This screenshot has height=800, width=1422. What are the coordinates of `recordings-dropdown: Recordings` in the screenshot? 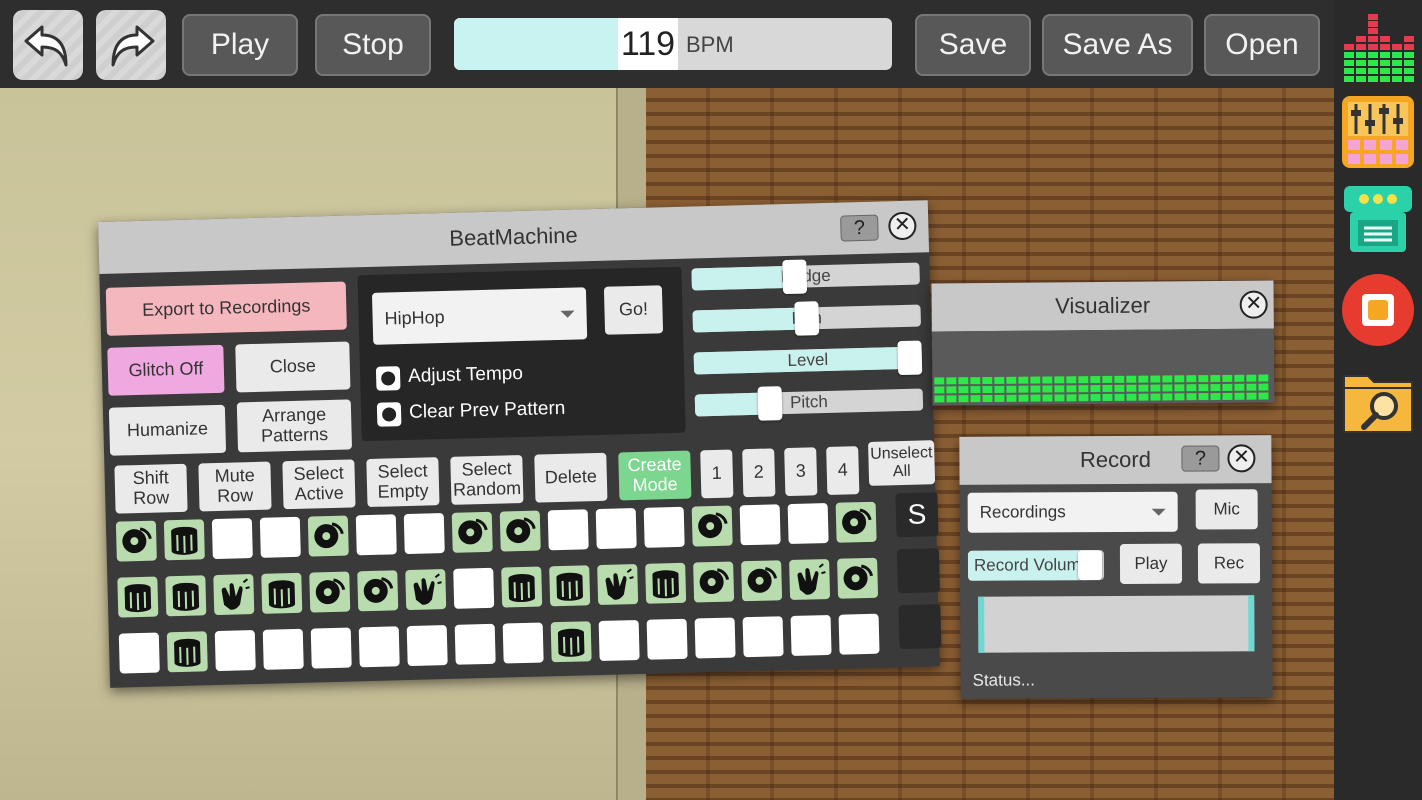 It's located at (1072, 512).